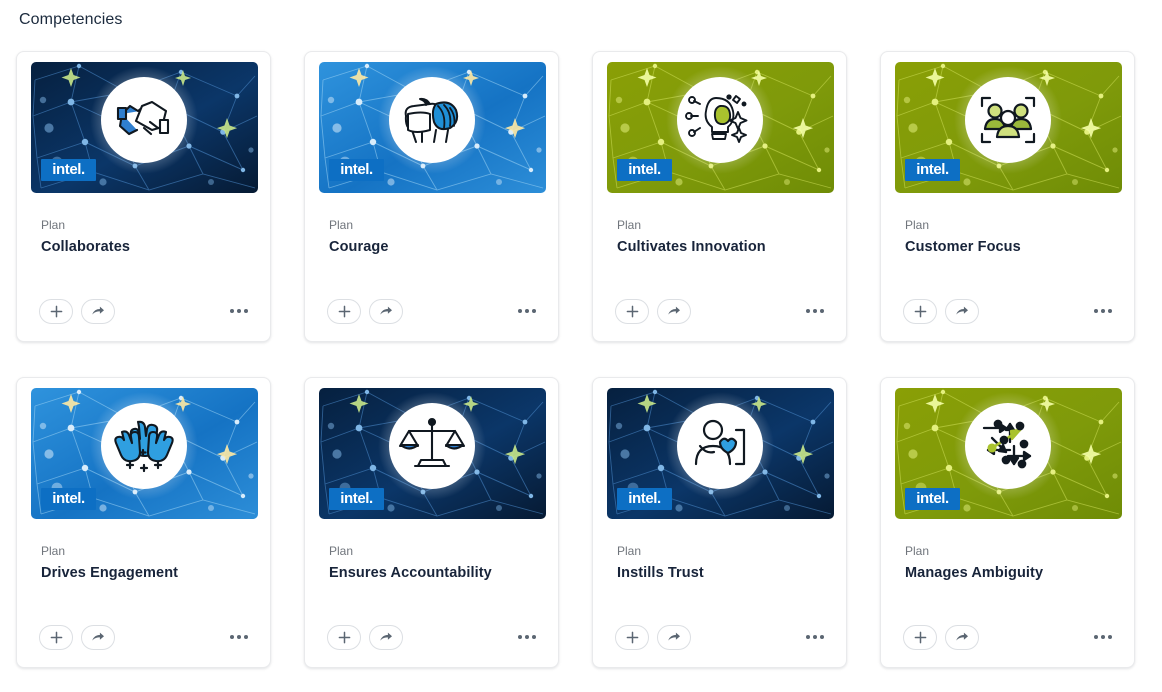  I want to click on card-title: Instills Trust, so click(660, 573).